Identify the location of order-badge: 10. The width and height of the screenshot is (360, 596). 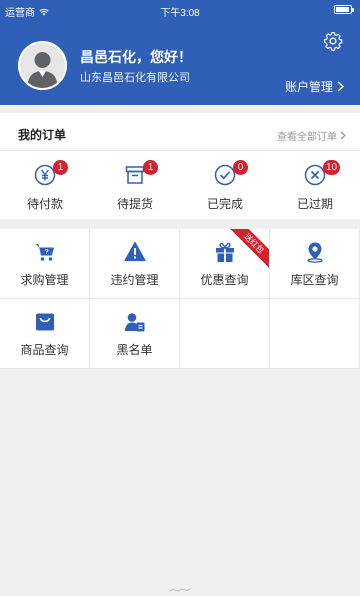
(332, 167).